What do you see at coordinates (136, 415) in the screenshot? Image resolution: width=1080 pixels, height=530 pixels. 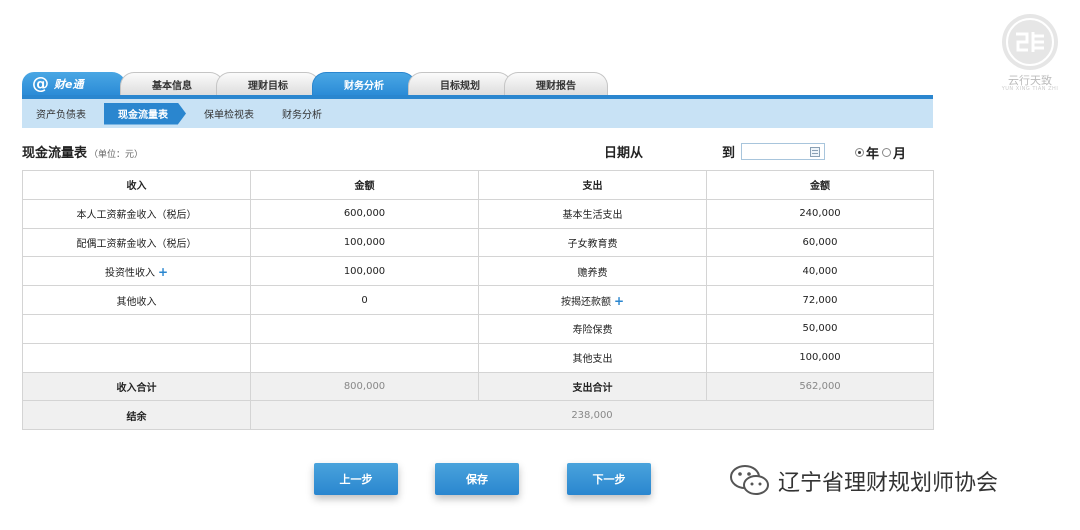 I see `balance-label: 结余` at bounding box center [136, 415].